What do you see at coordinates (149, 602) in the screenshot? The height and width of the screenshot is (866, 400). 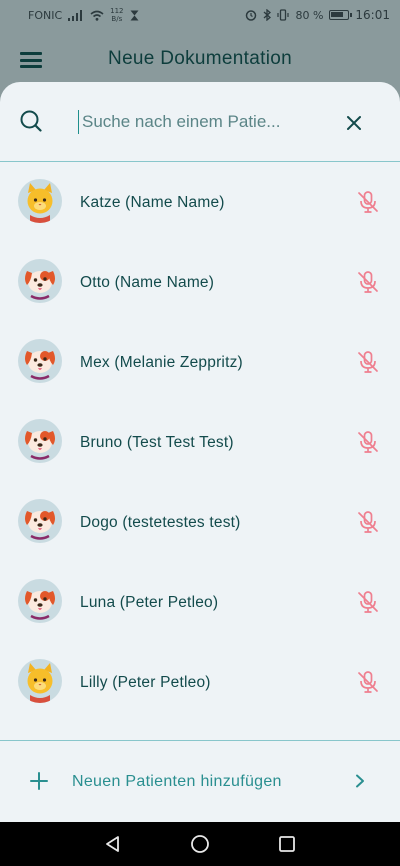 I see `patient-name: Luna (Peter Petleo)` at bounding box center [149, 602].